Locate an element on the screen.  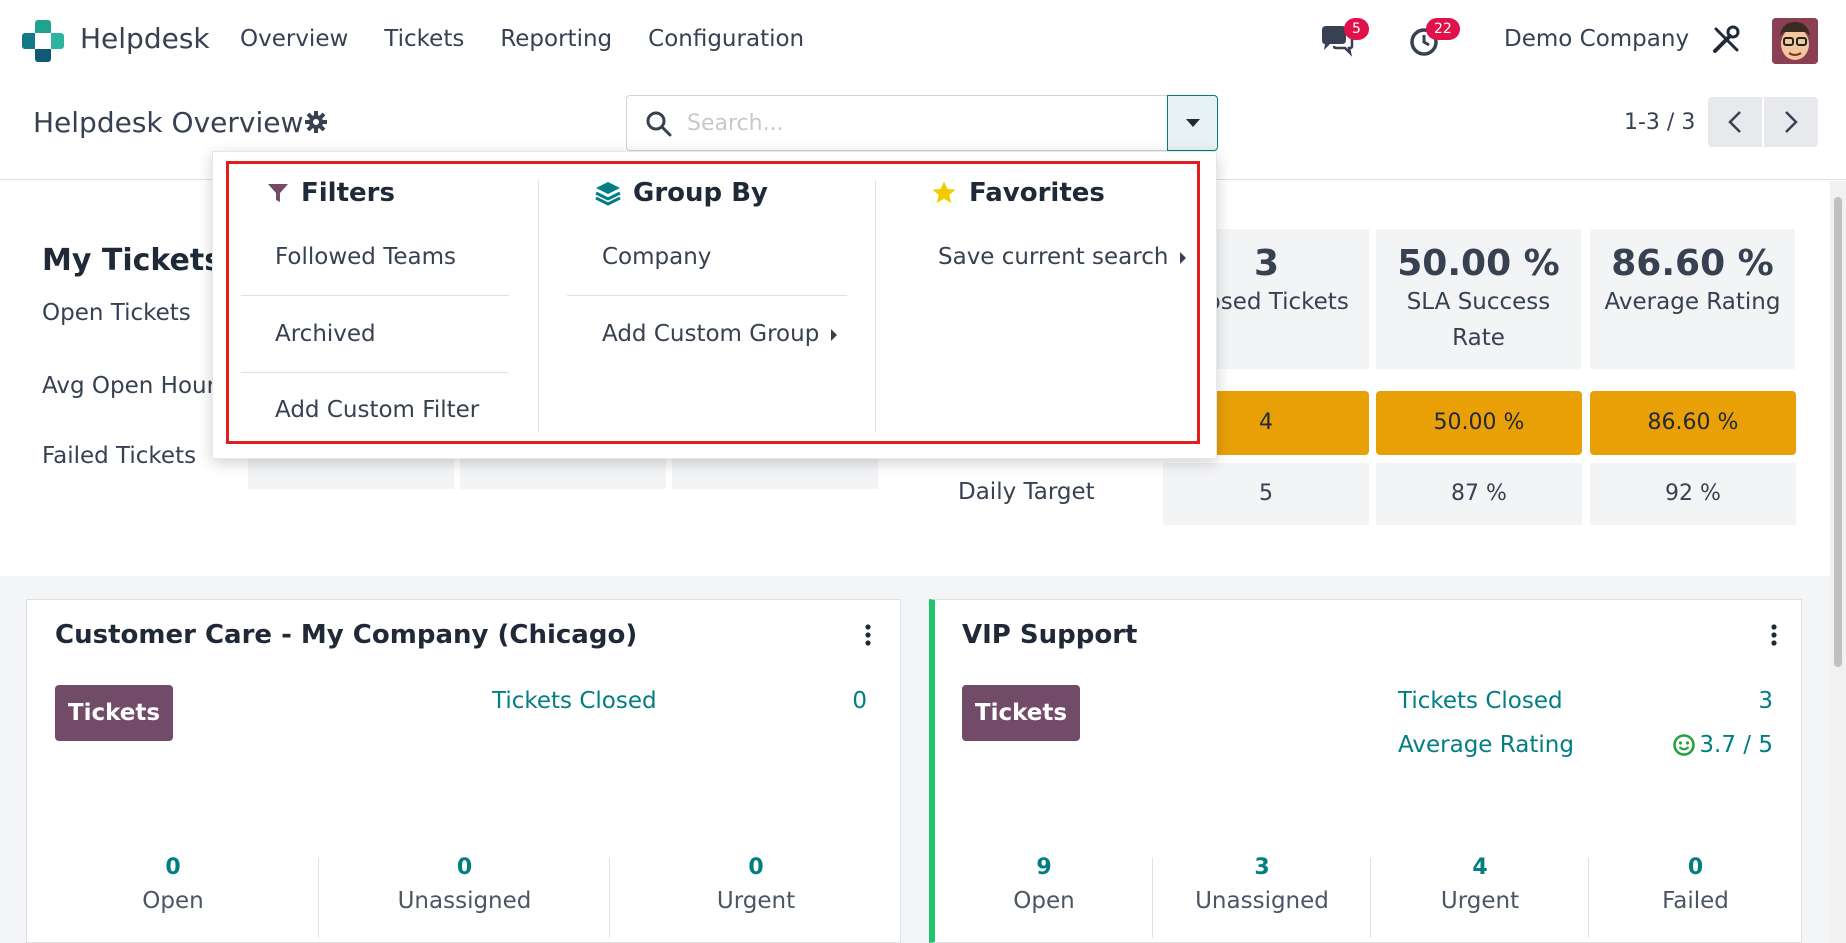
failed-tickets-label: Failed Tickets is located at coordinates (119, 456).